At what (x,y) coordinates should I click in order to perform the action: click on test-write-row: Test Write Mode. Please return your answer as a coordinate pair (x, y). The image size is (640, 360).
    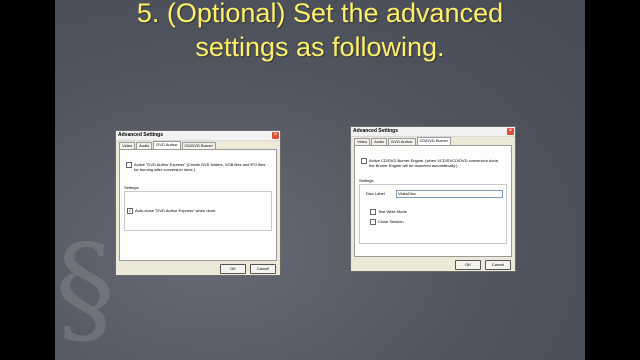
    Looking at the image, I should click on (388, 212).